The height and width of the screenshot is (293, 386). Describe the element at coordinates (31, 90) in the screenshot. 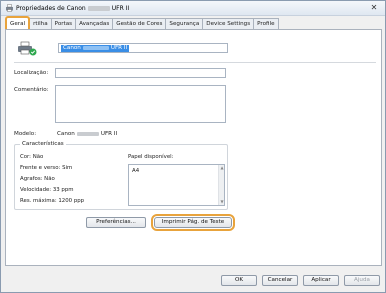

I see `comment-label: Comentário:` at that location.